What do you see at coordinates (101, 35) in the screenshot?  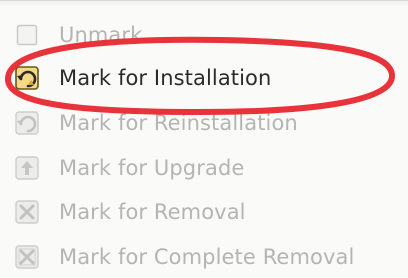 I see `menu-item-label: Unmark` at bounding box center [101, 35].